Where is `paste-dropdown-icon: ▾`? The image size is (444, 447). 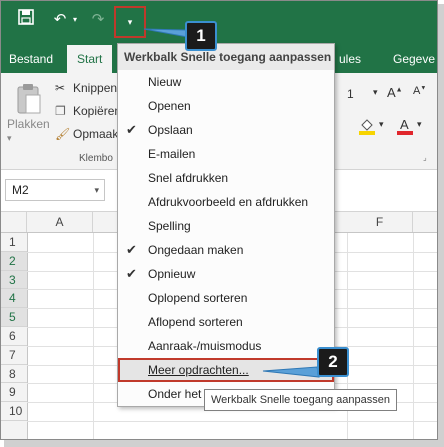 paste-dropdown-icon: ▾ is located at coordinates (9, 138).